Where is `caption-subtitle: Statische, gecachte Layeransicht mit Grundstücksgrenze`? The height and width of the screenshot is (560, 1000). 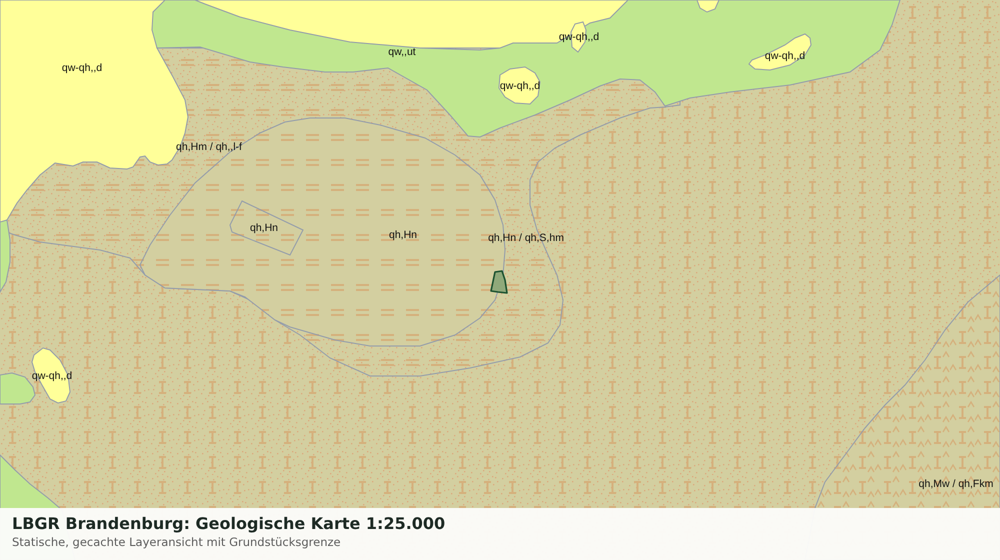 caption-subtitle: Statische, gecachte Layeransicht mit Grundstücksgrenze is located at coordinates (176, 542).